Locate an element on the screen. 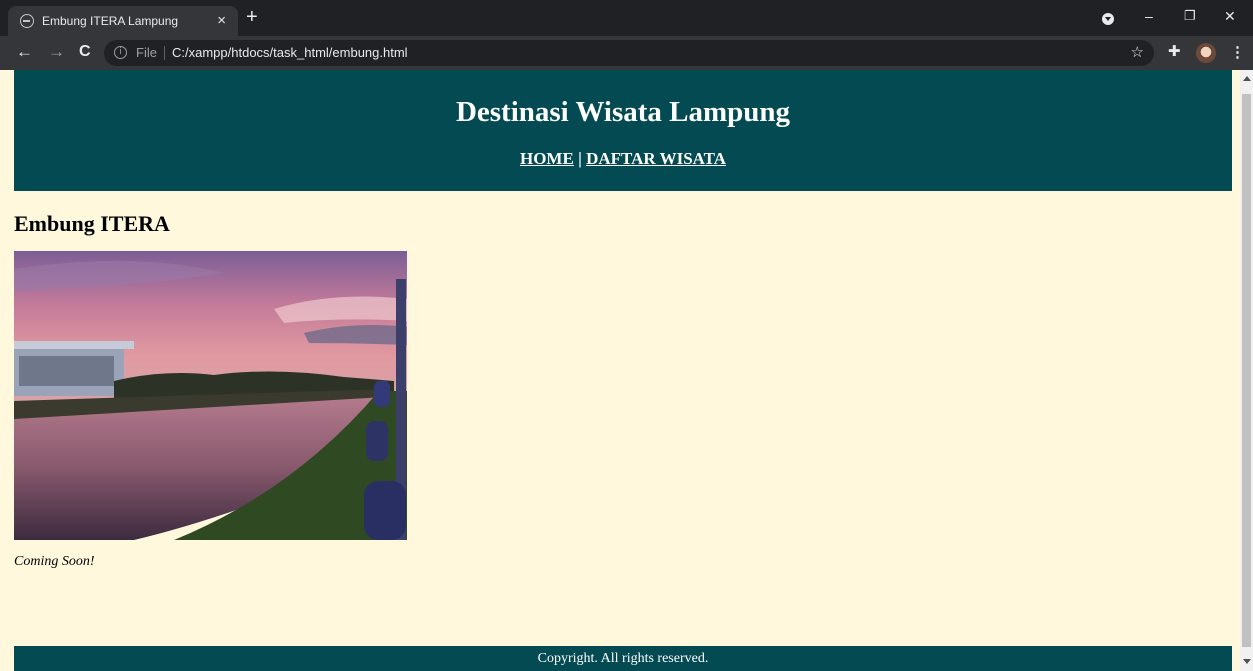  globe-icon is located at coordinates (27, 21).